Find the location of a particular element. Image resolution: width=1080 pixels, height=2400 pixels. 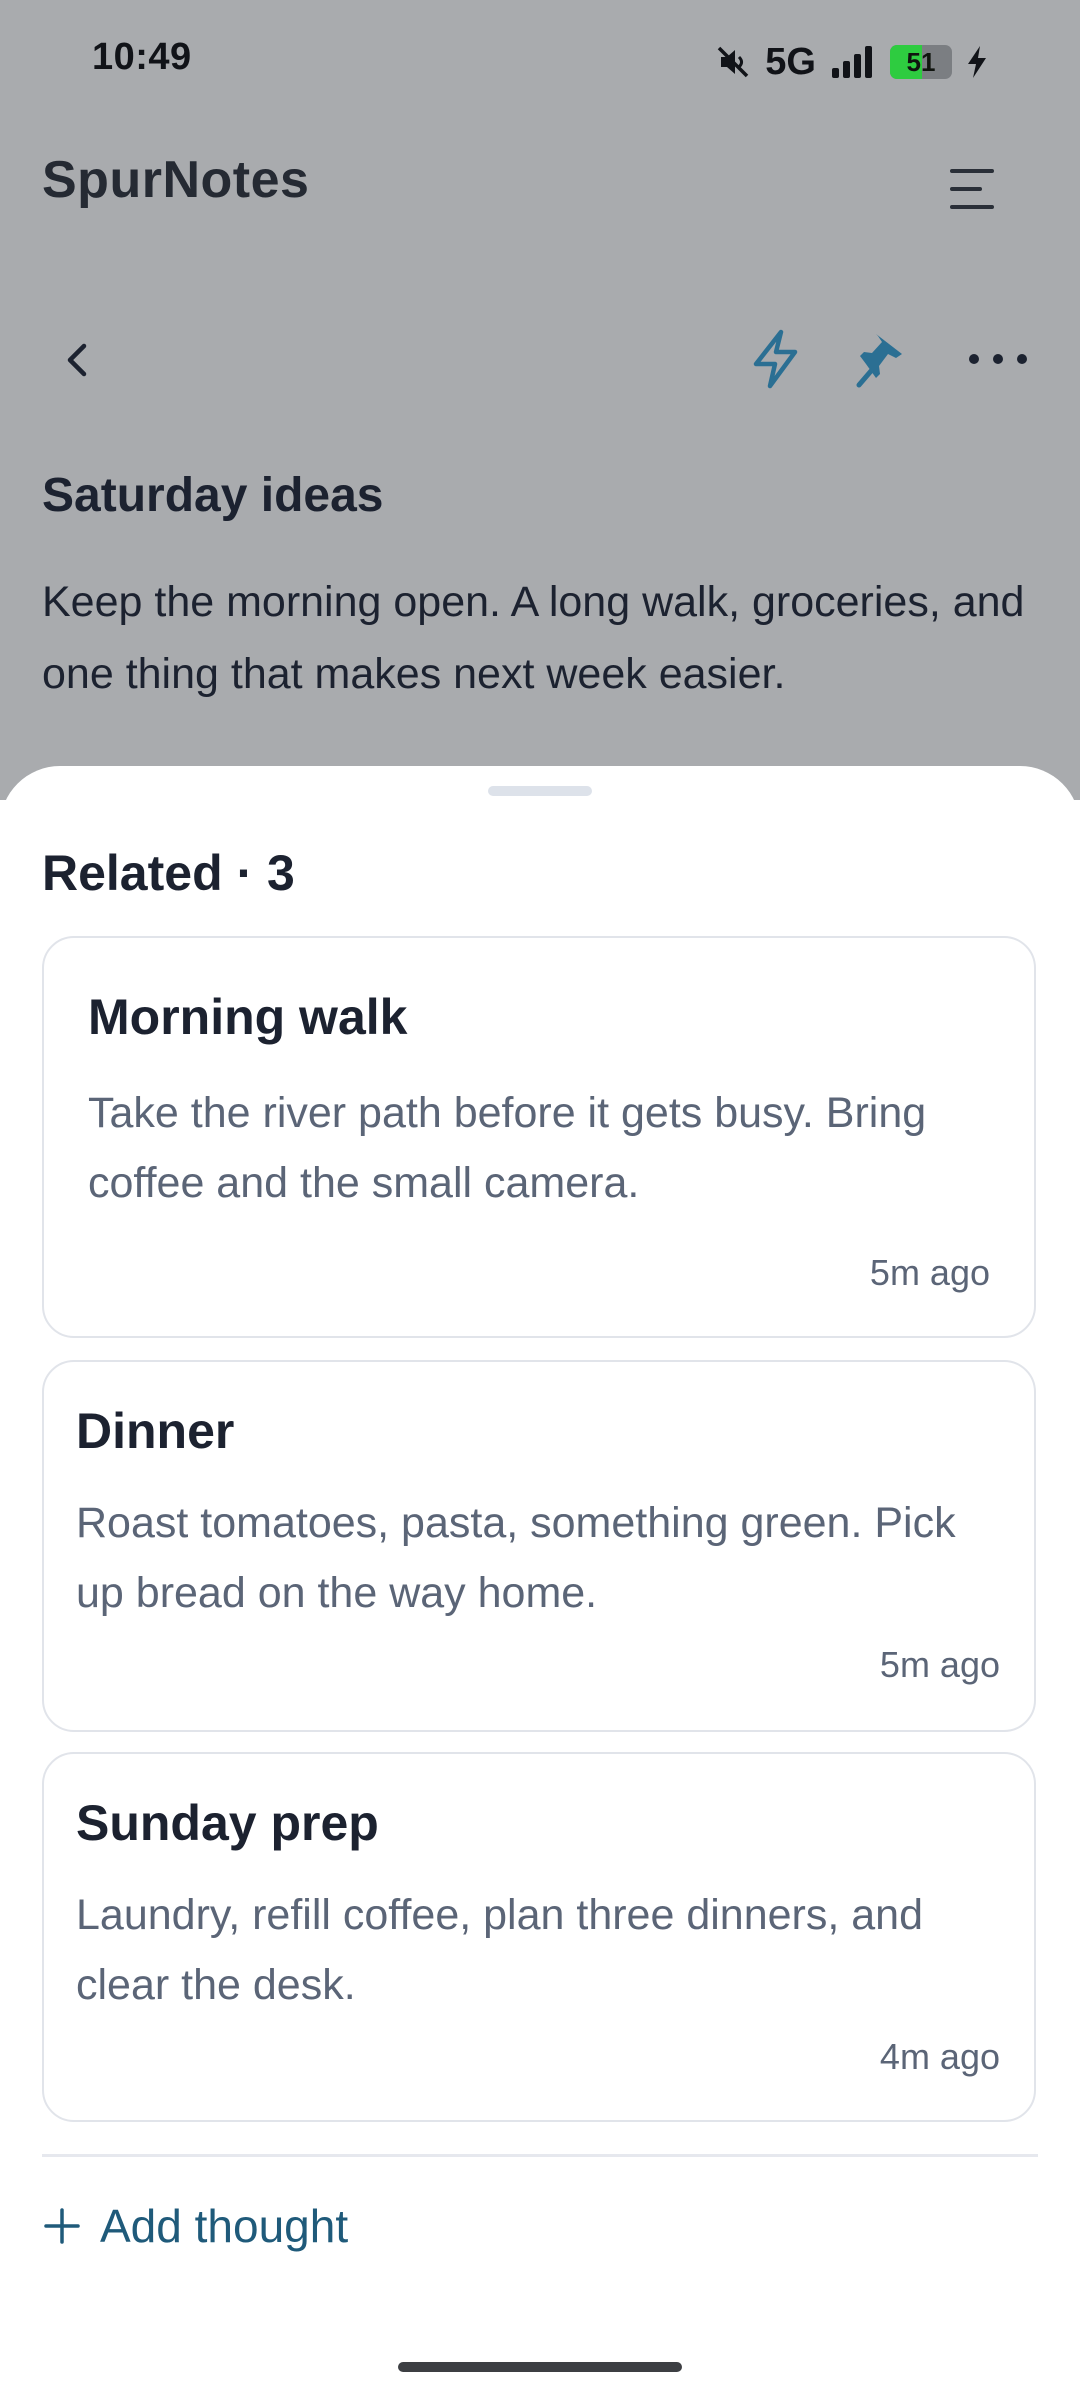

status-time: 10:49 is located at coordinates (142, 57).